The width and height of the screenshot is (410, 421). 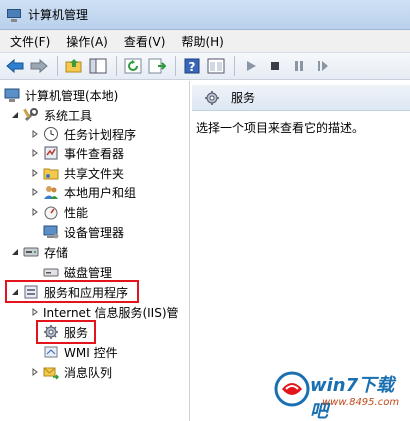 I want to click on device-manager-icon, so click(x=51, y=232).